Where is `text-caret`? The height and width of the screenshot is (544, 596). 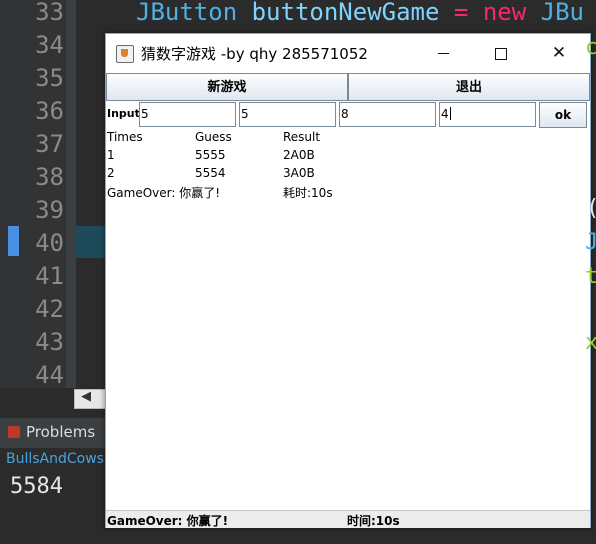
text-caret is located at coordinates (450, 113).